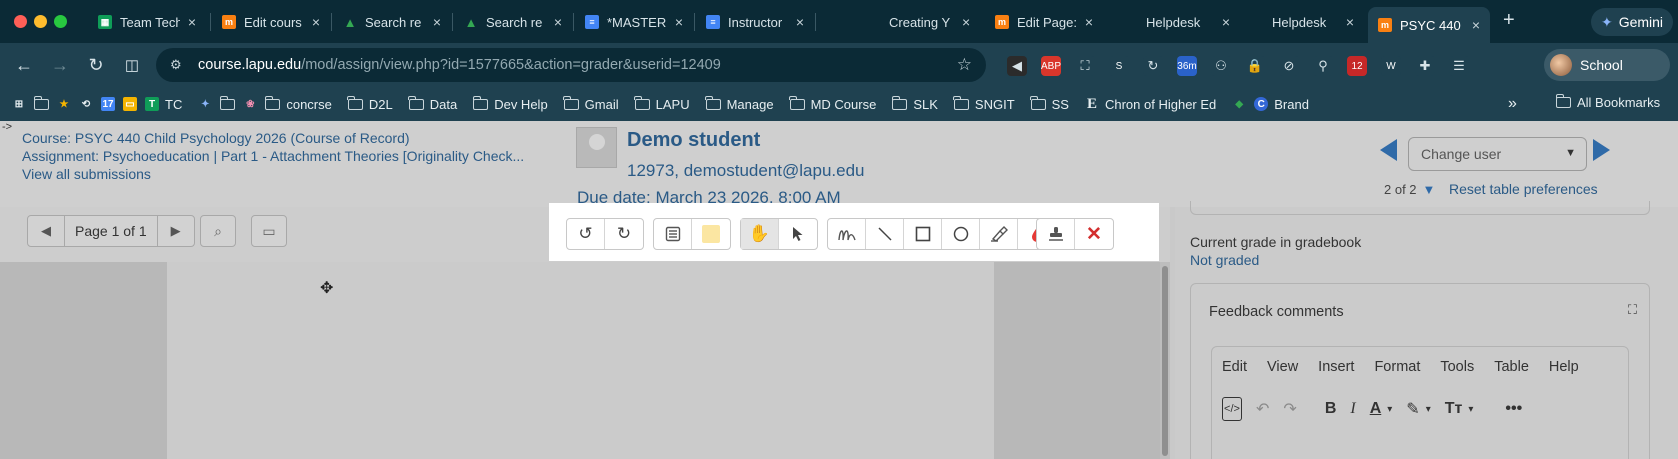  Describe the element at coordinates (1300, 22) in the screenshot. I see `tab-helpdesk-2: Helpdesk ×` at that location.